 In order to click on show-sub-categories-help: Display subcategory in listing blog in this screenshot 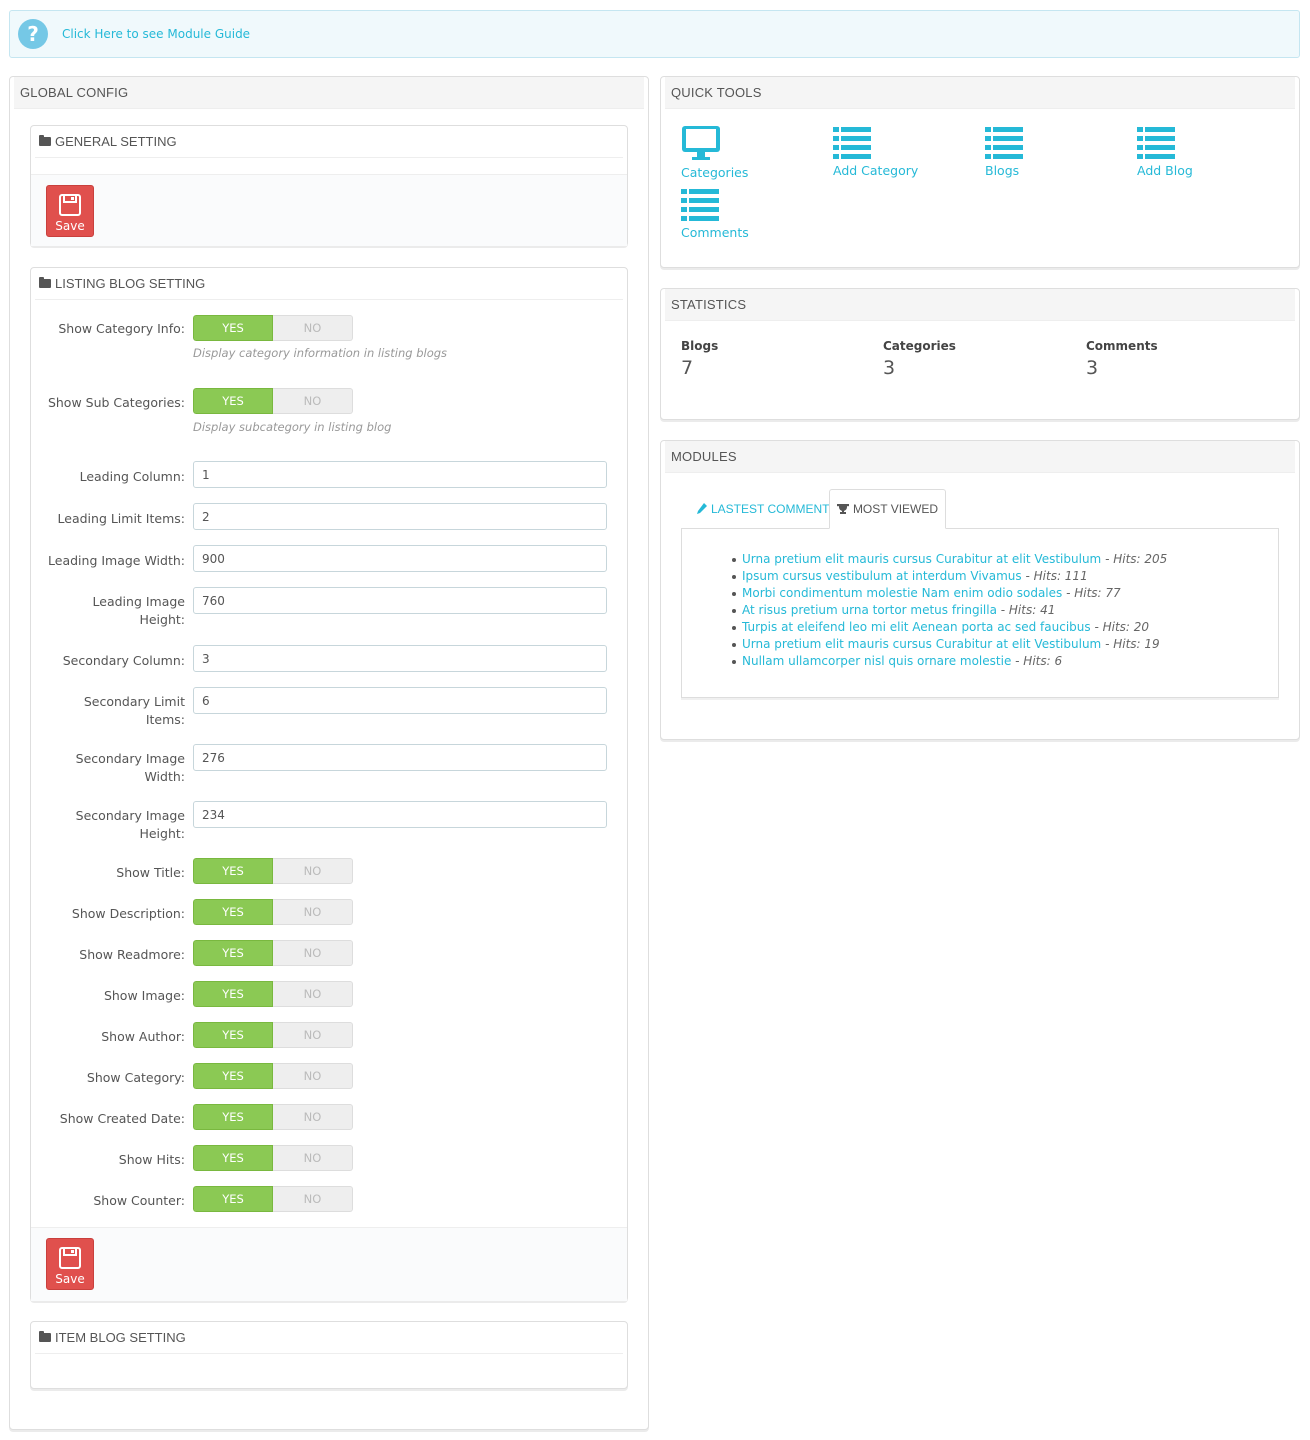, I will do `click(292, 427)`.